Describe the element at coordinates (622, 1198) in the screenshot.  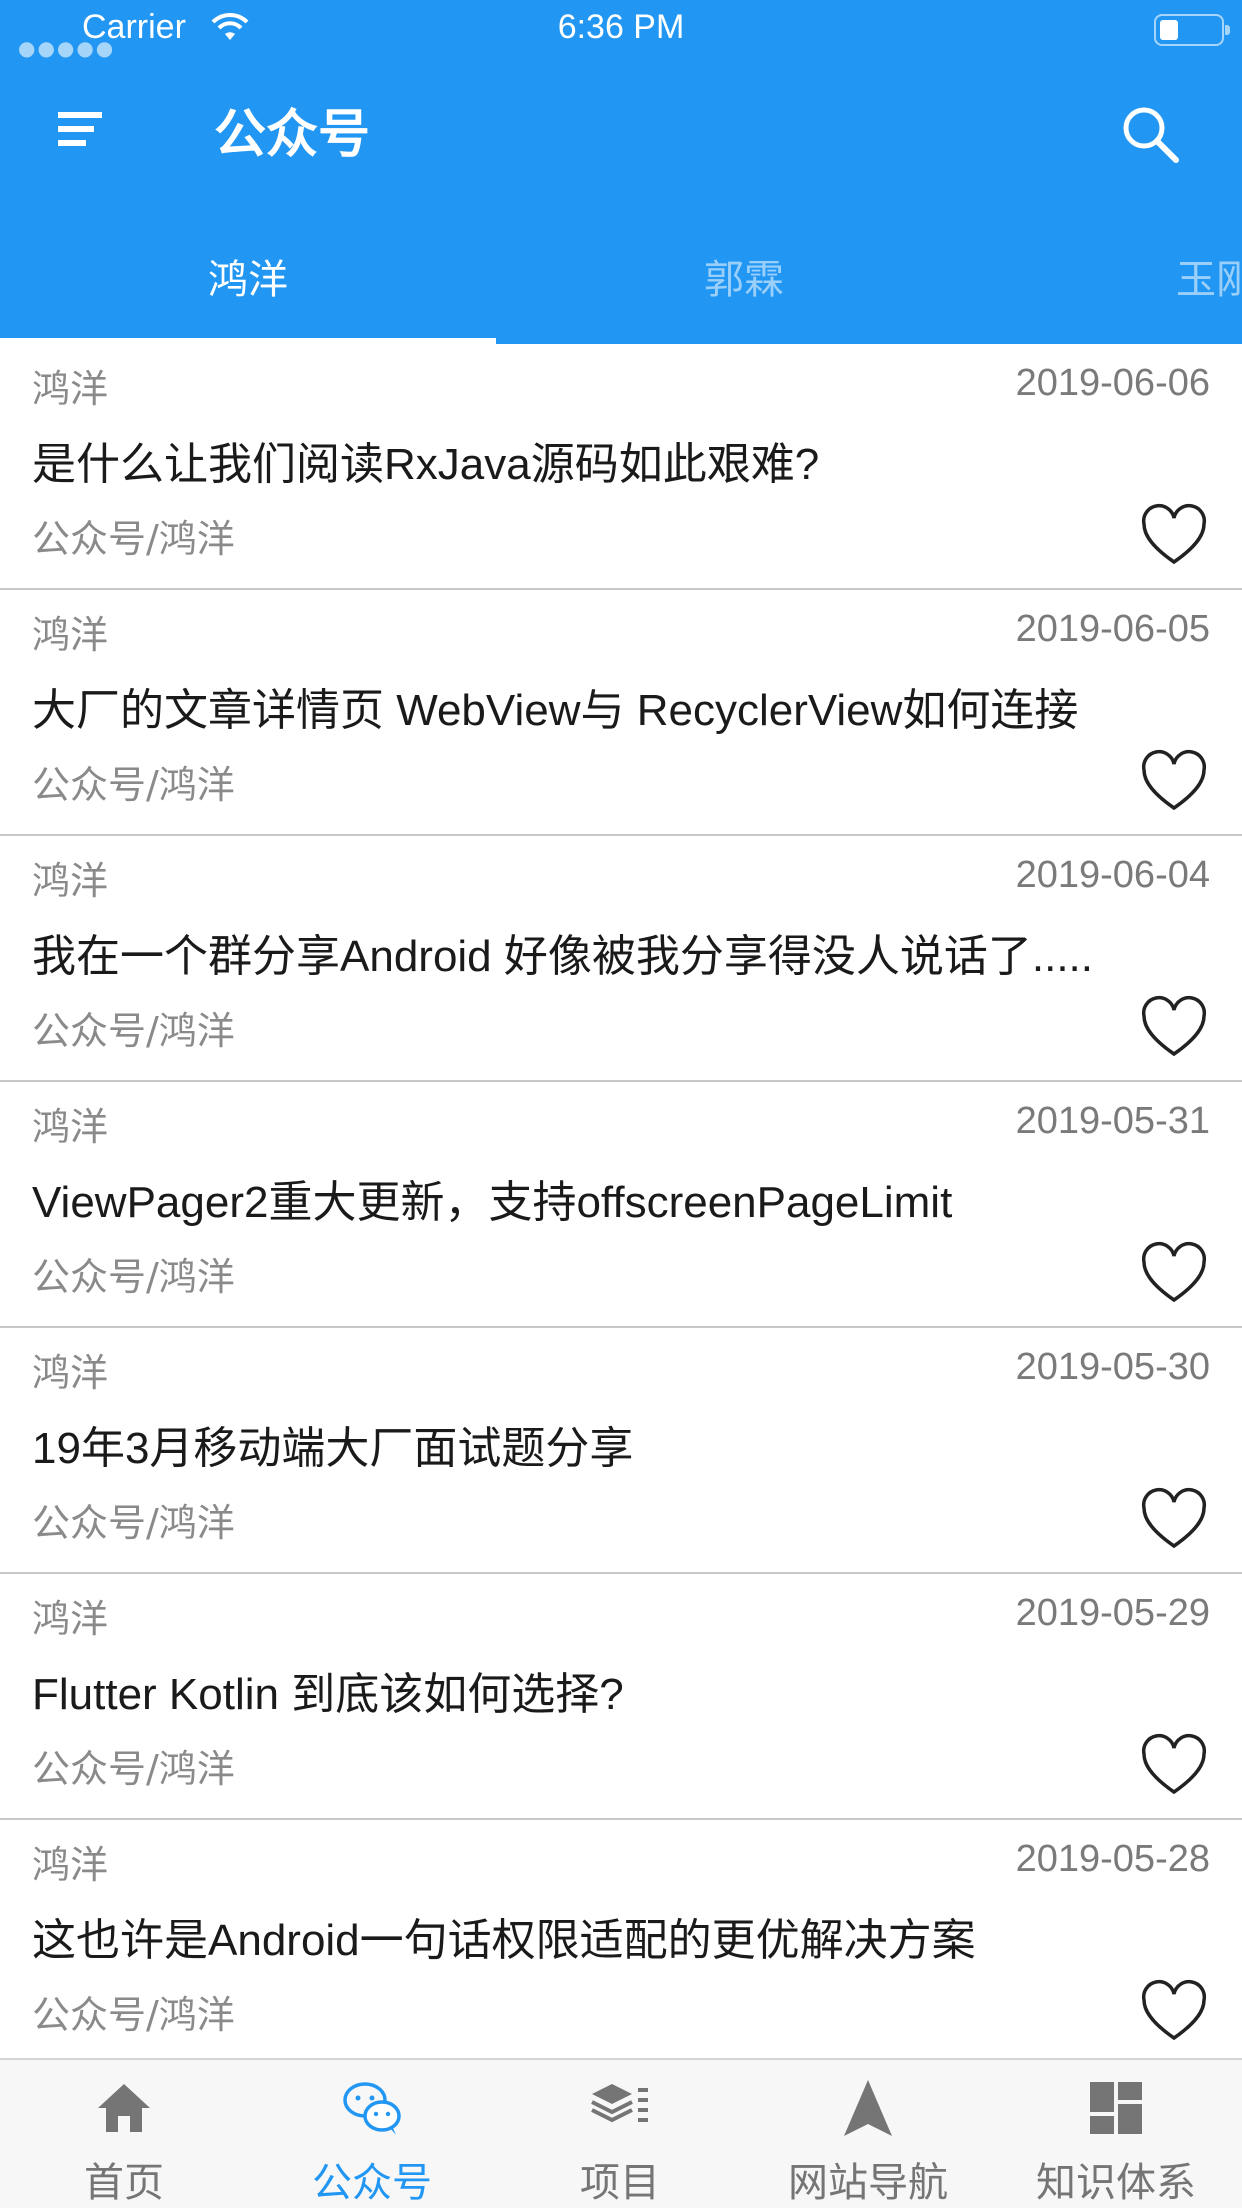
I see `article-title: ViewPager2重大更新，支持offscreenPageLimit` at that location.